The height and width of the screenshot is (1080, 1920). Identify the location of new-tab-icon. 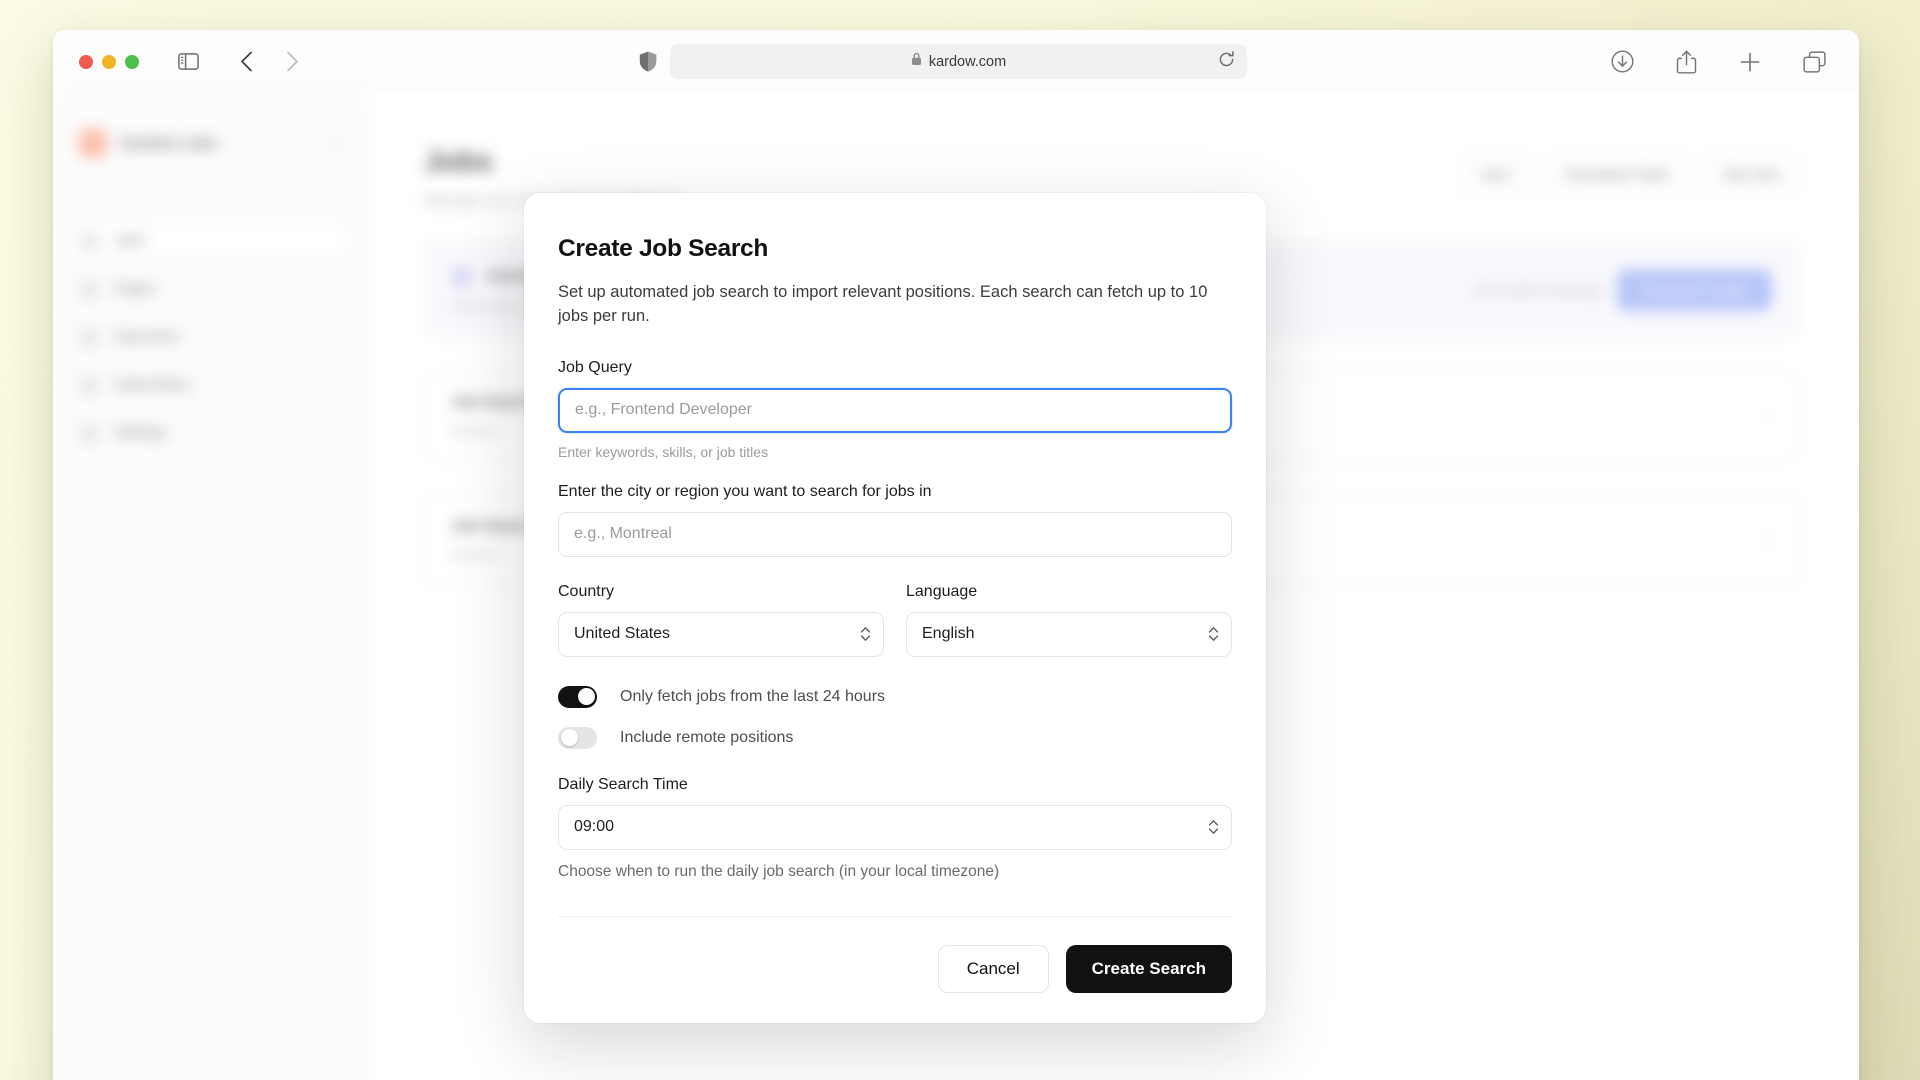
(1750, 62).